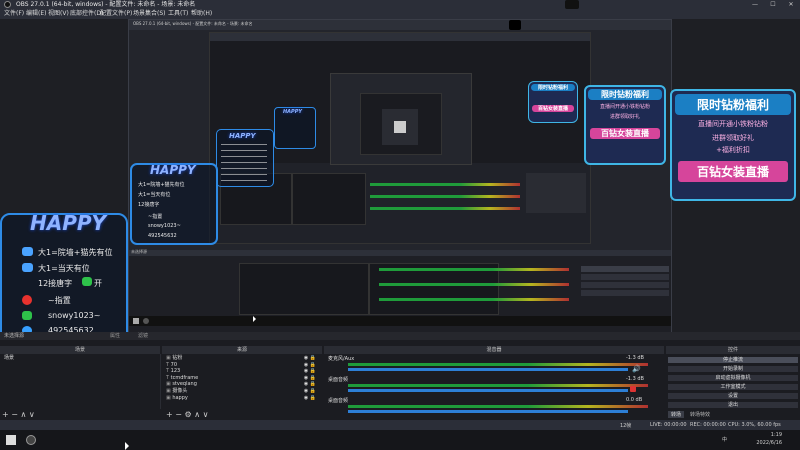  What do you see at coordinates (733, 138) in the screenshot?
I see `promo-line-2: 进群领取好礼` at bounding box center [733, 138].